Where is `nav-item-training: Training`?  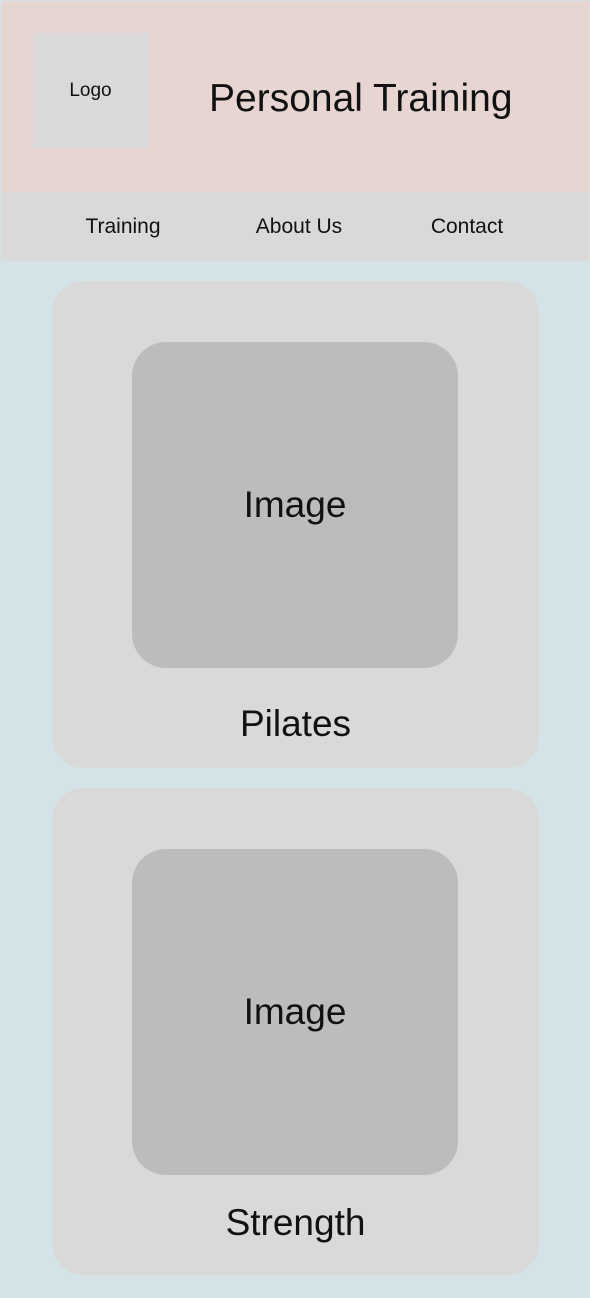 nav-item-training: Training is located at coordinates (123, 226).